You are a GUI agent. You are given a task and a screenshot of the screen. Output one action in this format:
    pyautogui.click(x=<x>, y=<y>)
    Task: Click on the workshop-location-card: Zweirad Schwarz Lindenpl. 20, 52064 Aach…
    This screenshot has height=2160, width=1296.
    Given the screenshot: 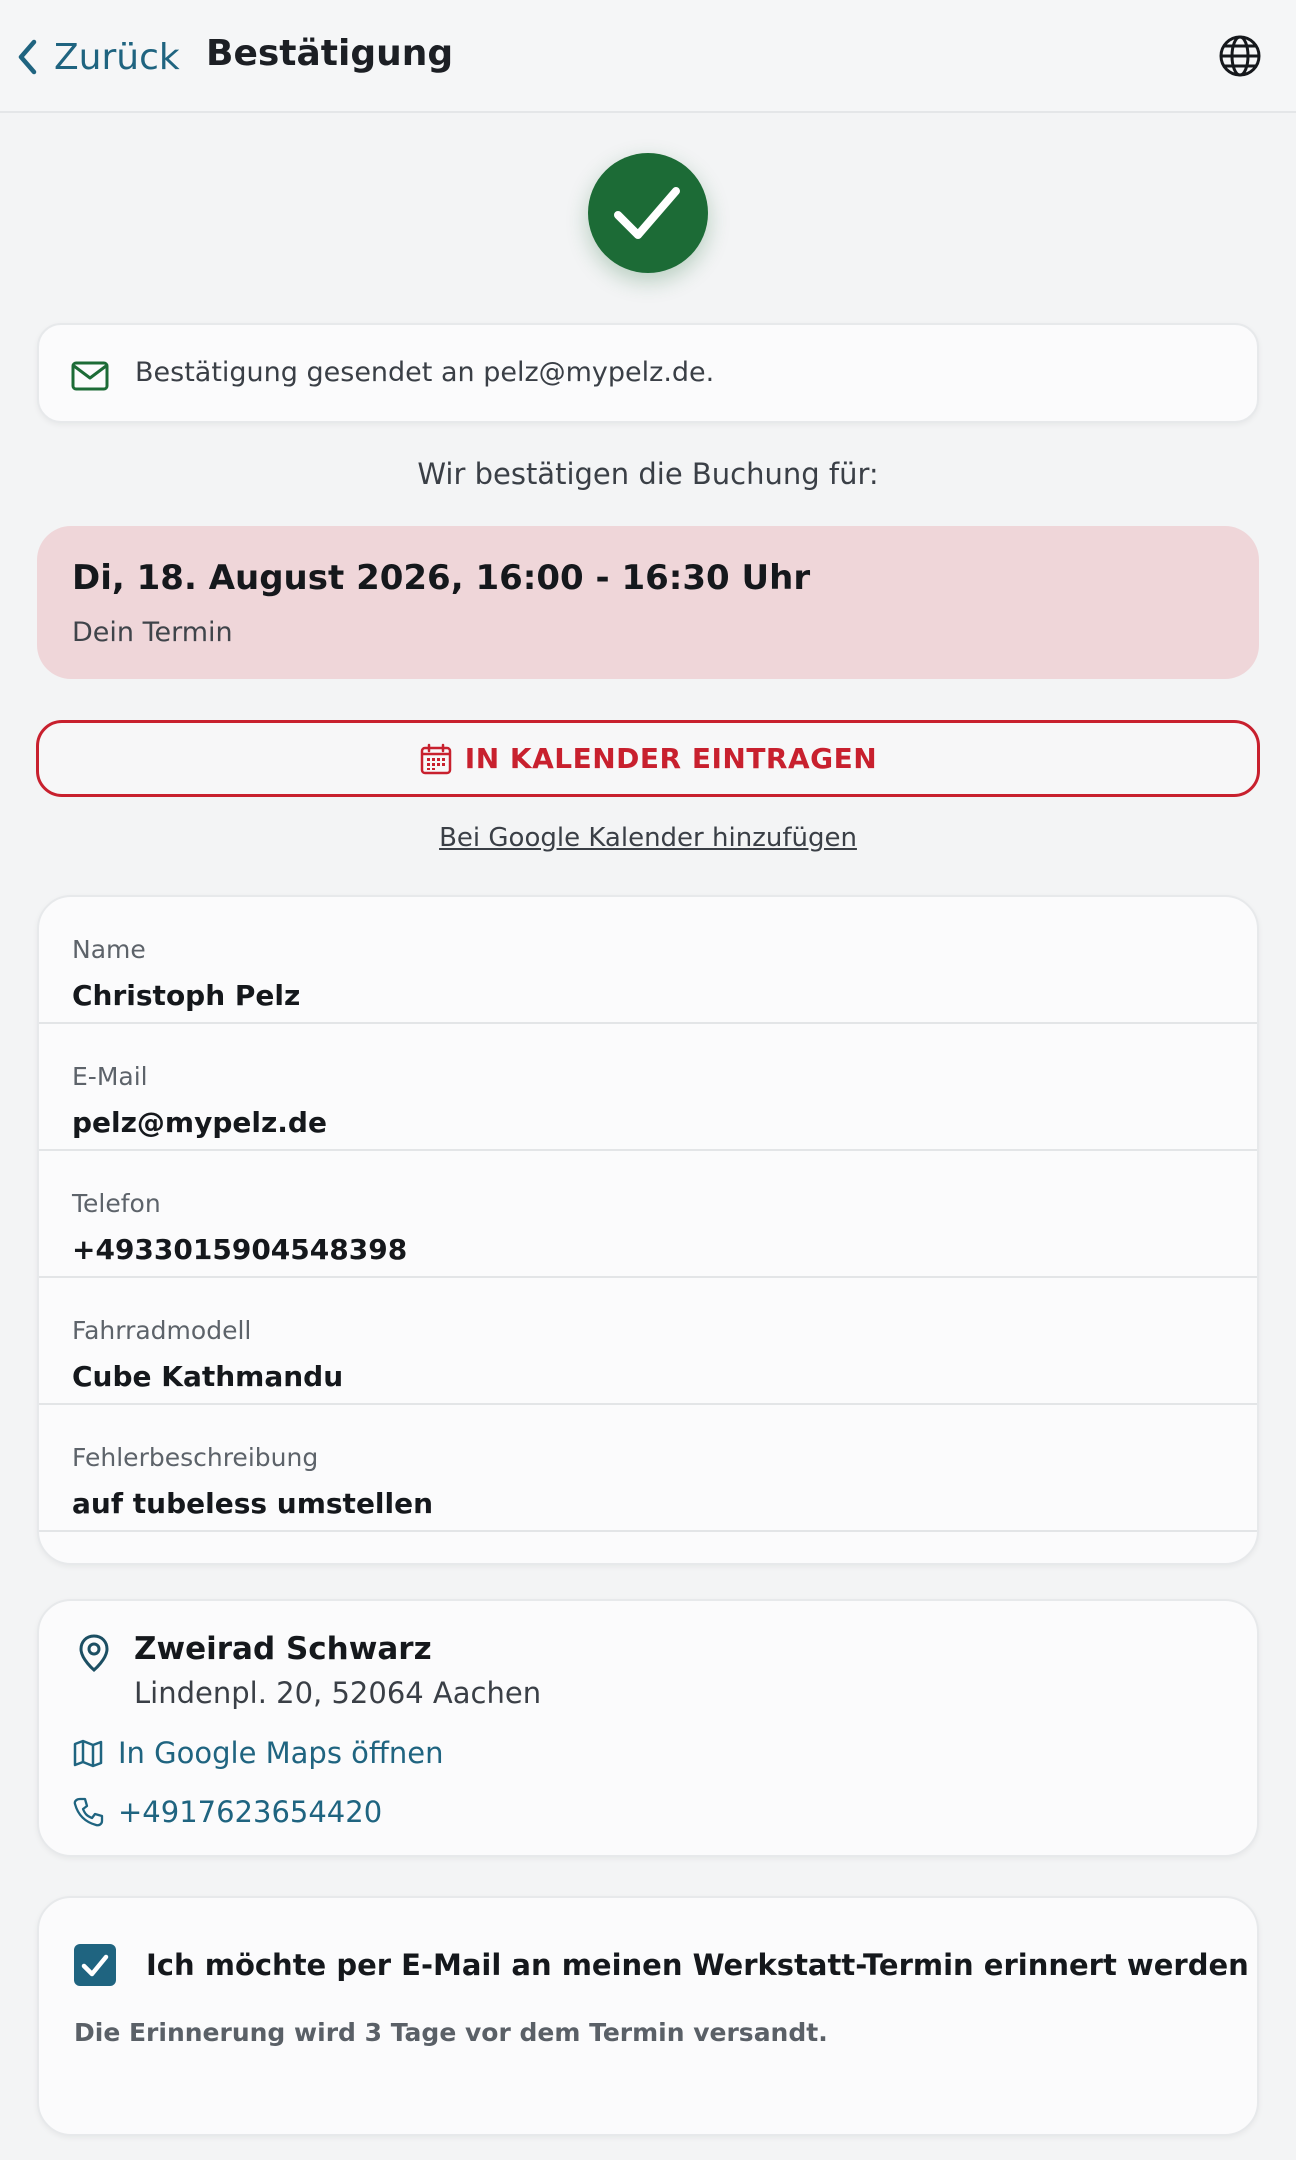 What is the action you would take?
    pyautogui.click(x=648, y=1728)
    